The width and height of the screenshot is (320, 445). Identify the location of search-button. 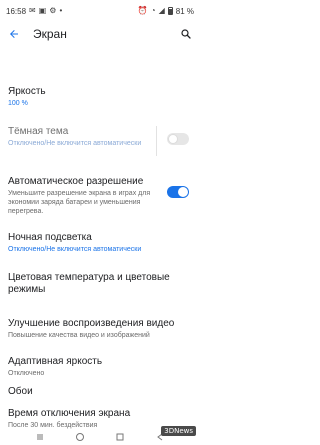
(186, 34).